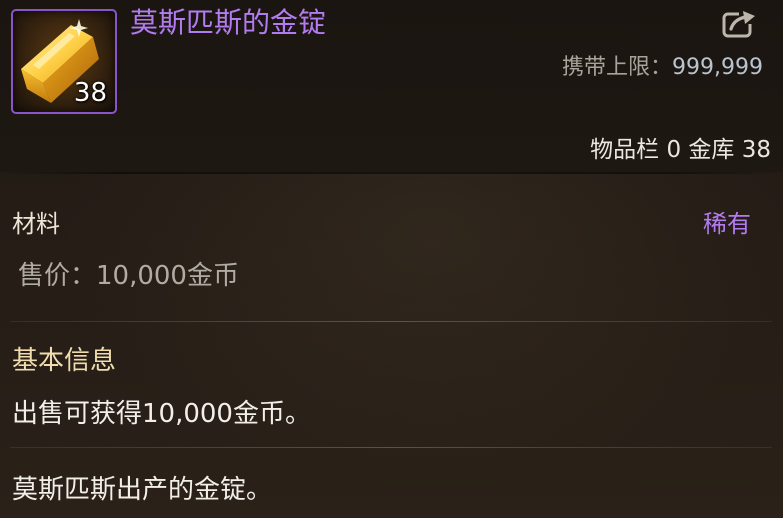  Describe the element at coordinates (161, 414) in the screenshot. I see `sell-info-text: 出售可获得10,000金币。` at that location.